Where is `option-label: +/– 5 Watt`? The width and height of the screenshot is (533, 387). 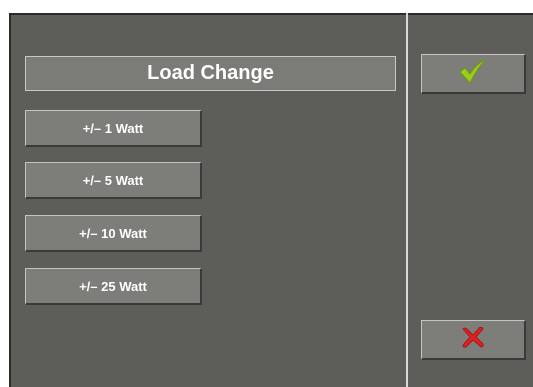 option-label: +/– 5 Watt is located at coordinates (113, 180).